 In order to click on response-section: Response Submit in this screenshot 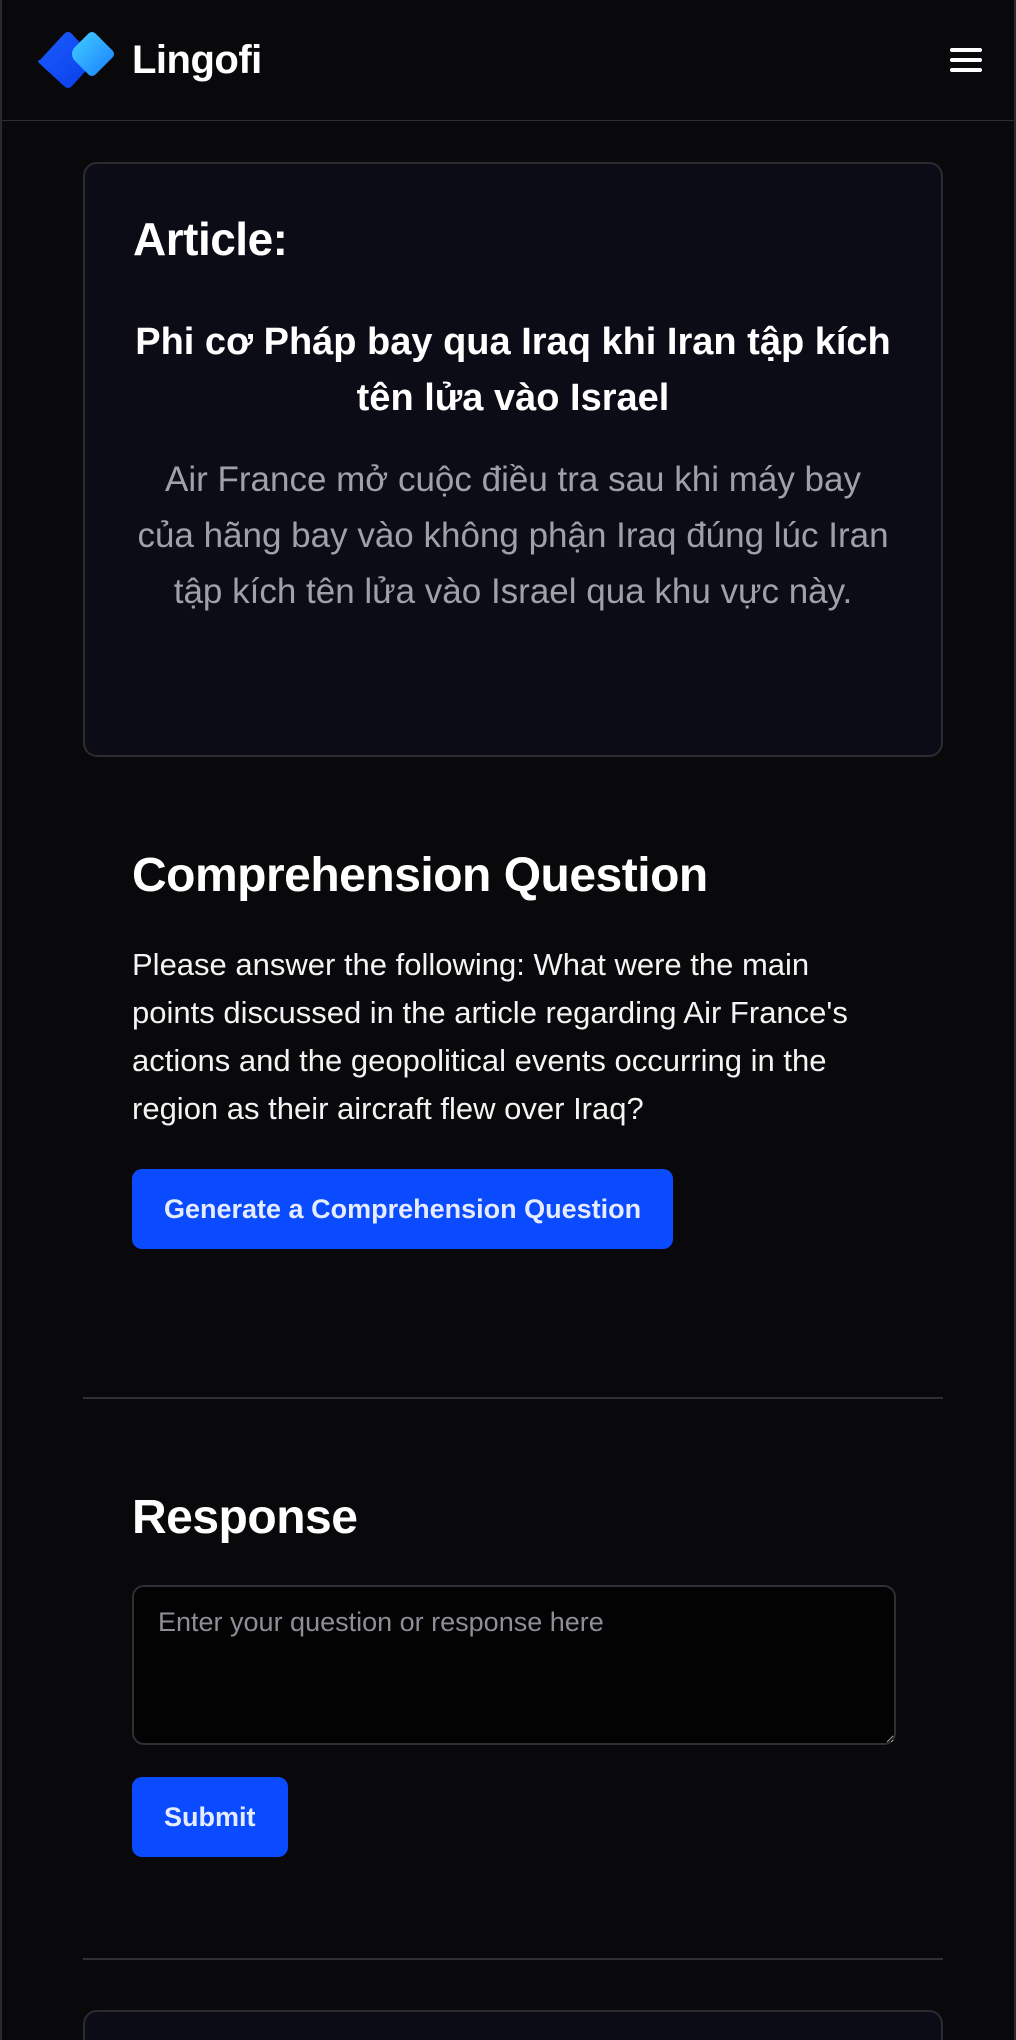, I will do `click(514, 1673)`.